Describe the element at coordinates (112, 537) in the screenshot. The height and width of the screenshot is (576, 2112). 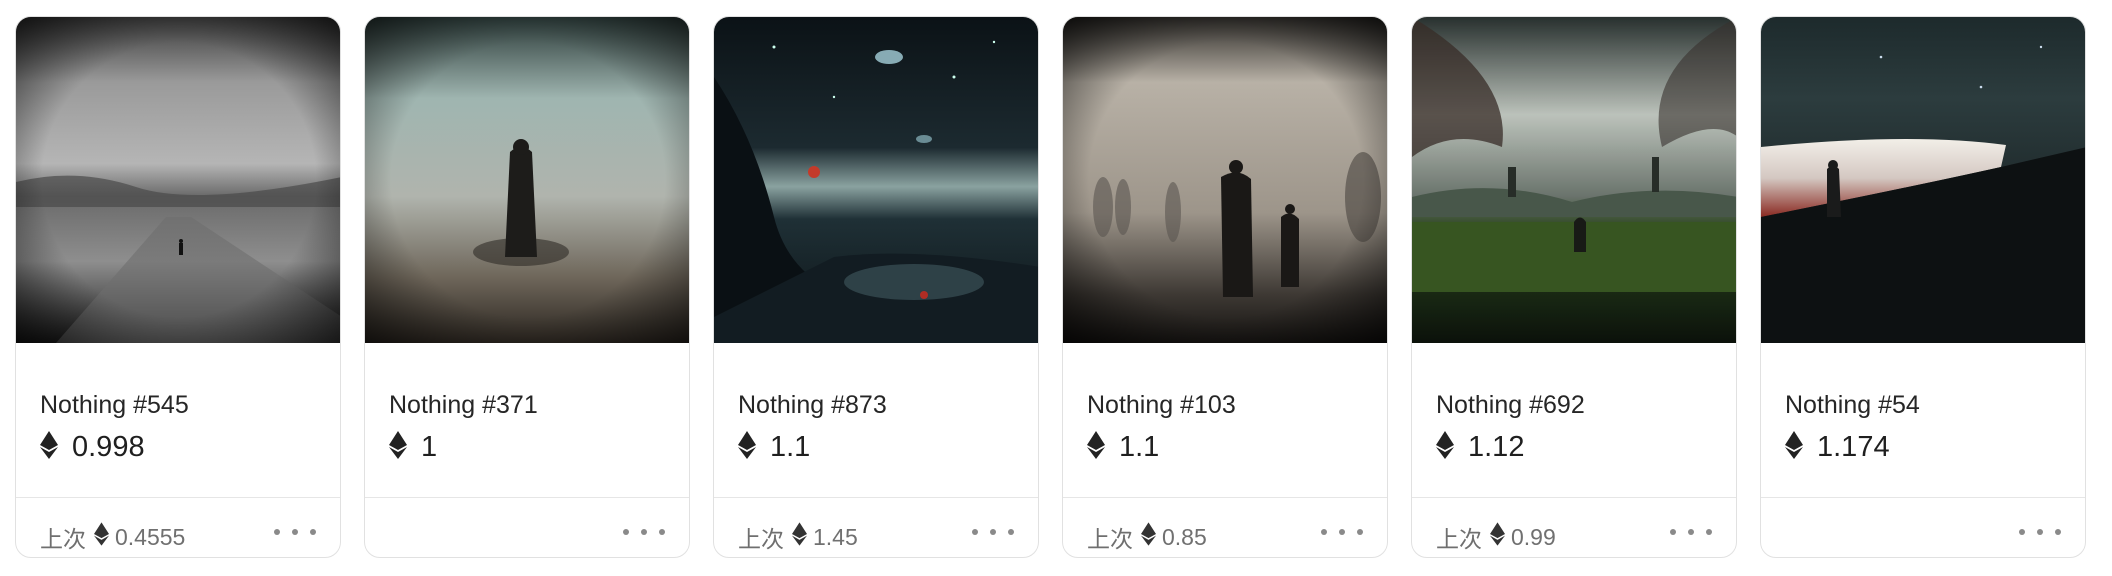
I see `last-sale: 上次 0.4555` at that location.